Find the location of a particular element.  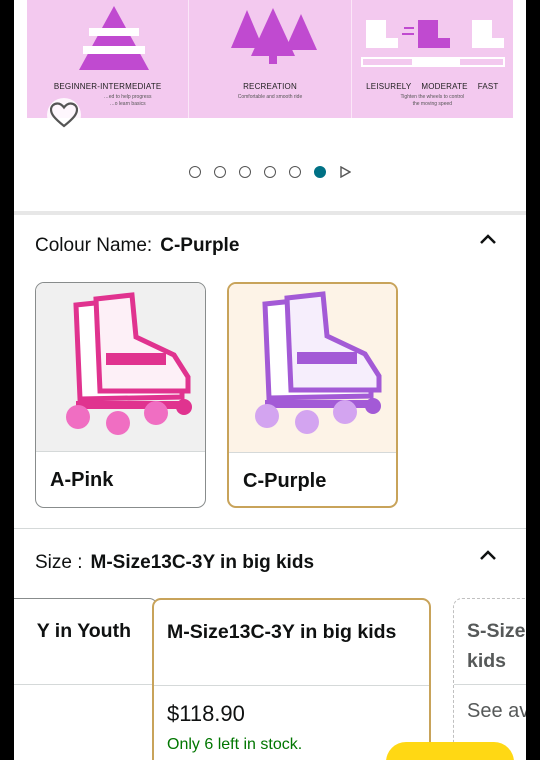

skill-range-label: BEGINNER-INTERMEDIATE is located at coordinates (107, 86).